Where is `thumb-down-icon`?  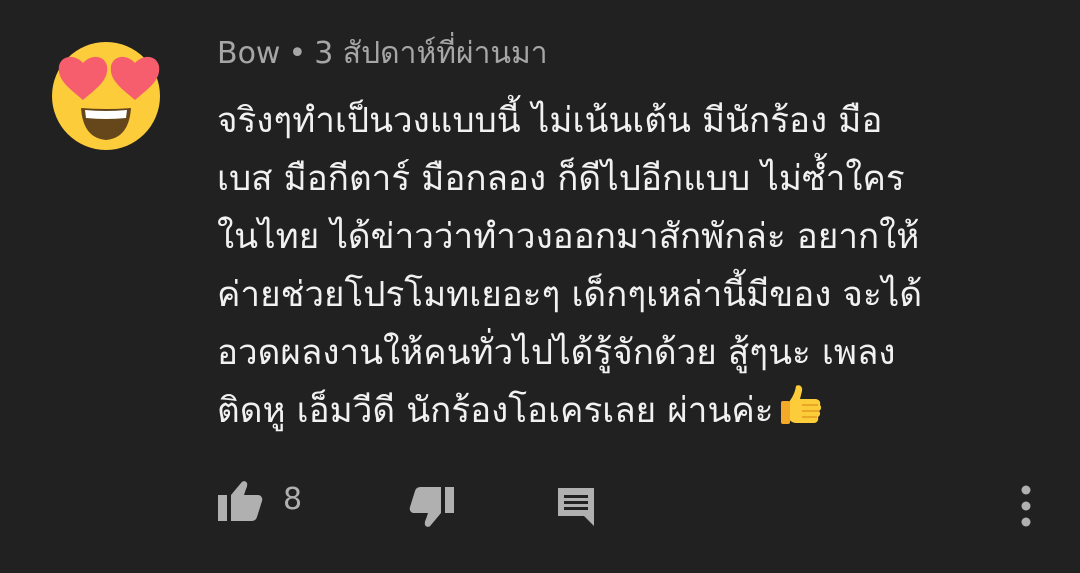 thumb-down-icon is located at coordinates (431, 507).